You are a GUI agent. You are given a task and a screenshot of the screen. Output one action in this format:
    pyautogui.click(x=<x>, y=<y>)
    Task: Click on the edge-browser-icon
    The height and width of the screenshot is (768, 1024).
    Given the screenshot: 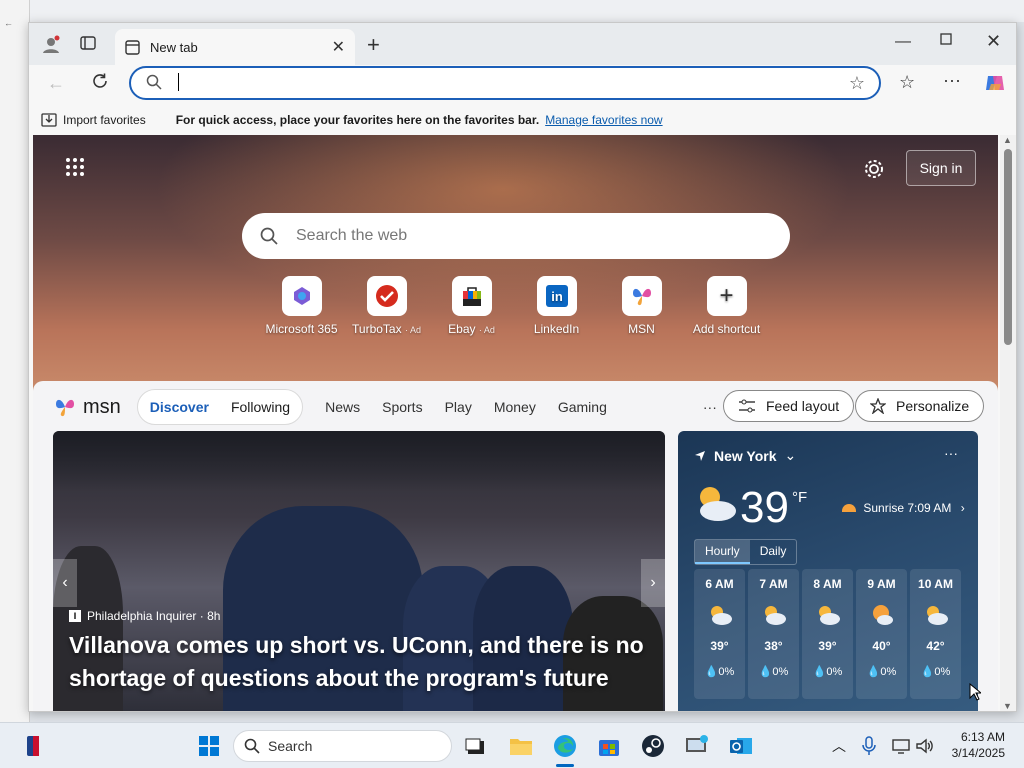 What is the action you would take?
    pyautogui.click(x=565, y=746)
    